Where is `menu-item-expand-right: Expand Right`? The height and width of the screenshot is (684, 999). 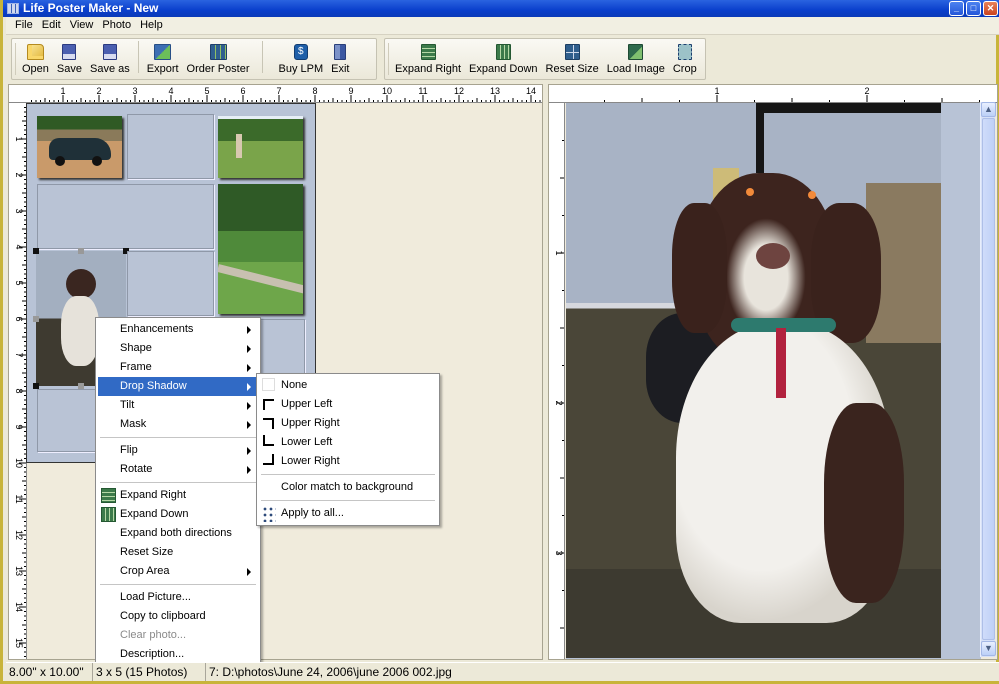
menu-item-expand-right: Expand Right is located at coordinates (178, 495).